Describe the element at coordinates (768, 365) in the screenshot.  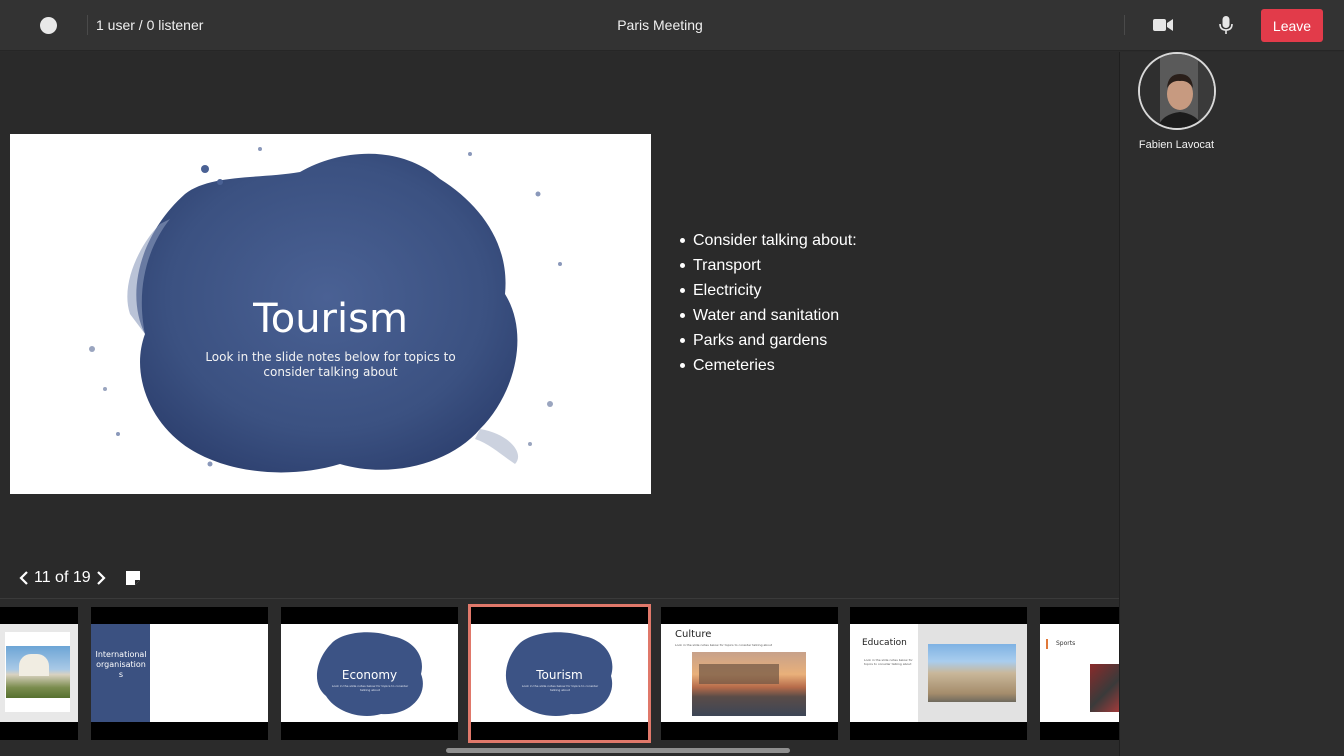
I see `notes-item: Cemeteries` at that location.